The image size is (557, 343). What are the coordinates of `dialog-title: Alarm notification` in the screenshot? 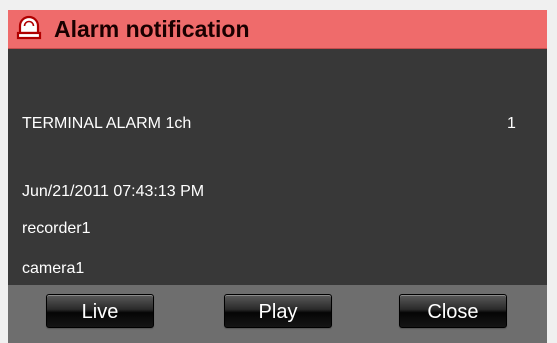 It's located at (152, 29).